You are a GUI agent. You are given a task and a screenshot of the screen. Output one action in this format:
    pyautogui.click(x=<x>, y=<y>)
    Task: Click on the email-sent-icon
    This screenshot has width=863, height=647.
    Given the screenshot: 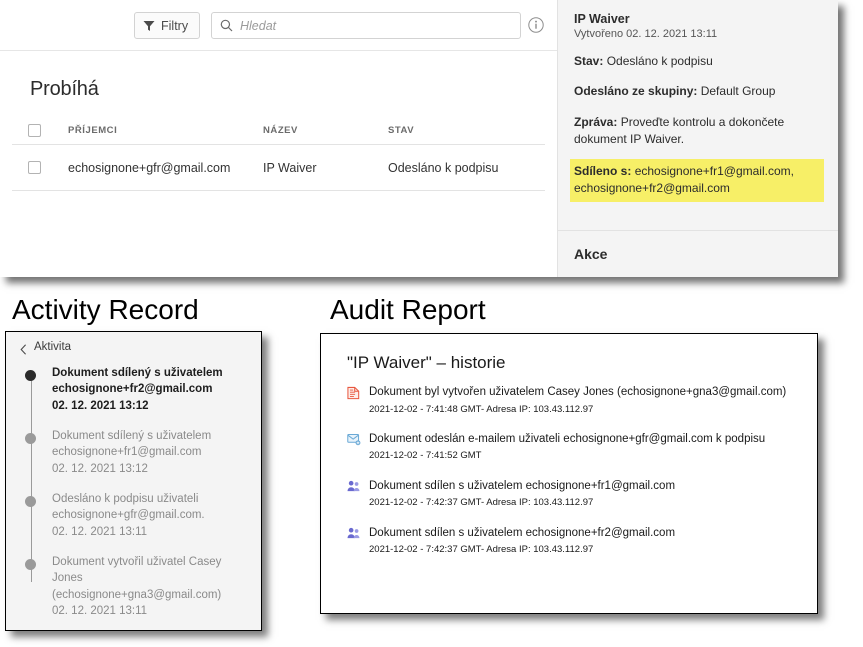 What is the action you would take?
    pyautogui.click(x=358, y=447)
    